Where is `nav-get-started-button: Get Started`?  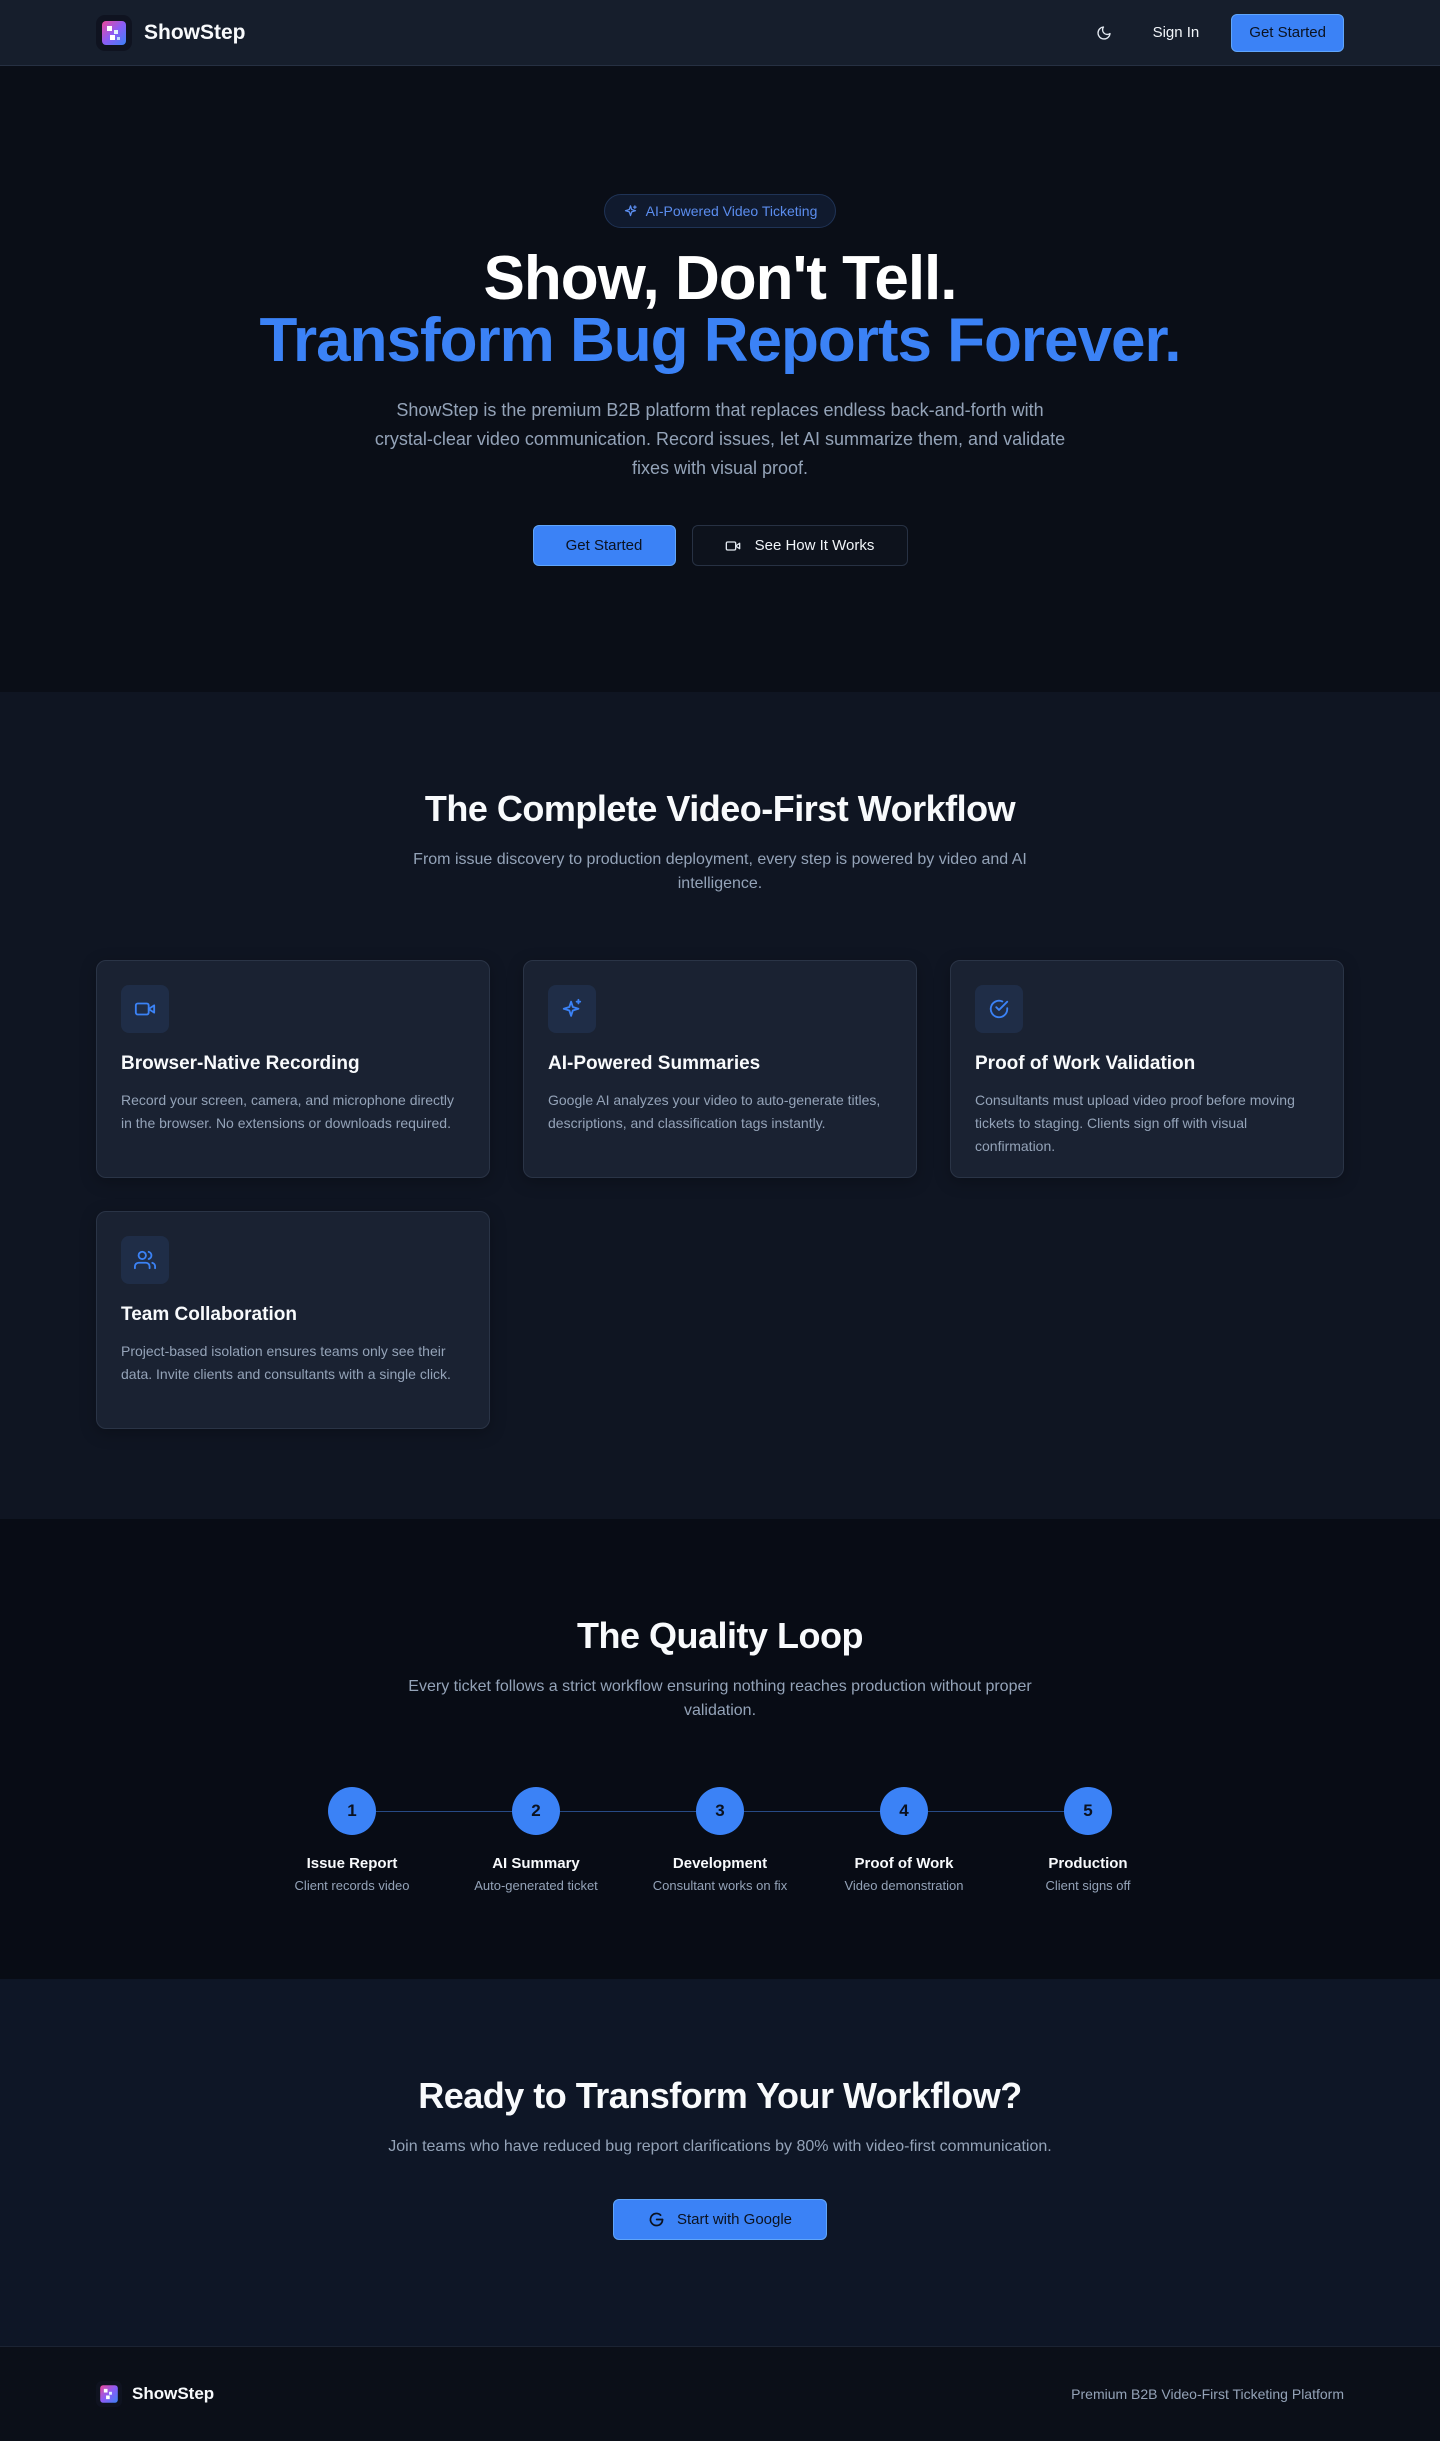
nav-get-started-button: Get Started is located at coordinates (1287, 32).